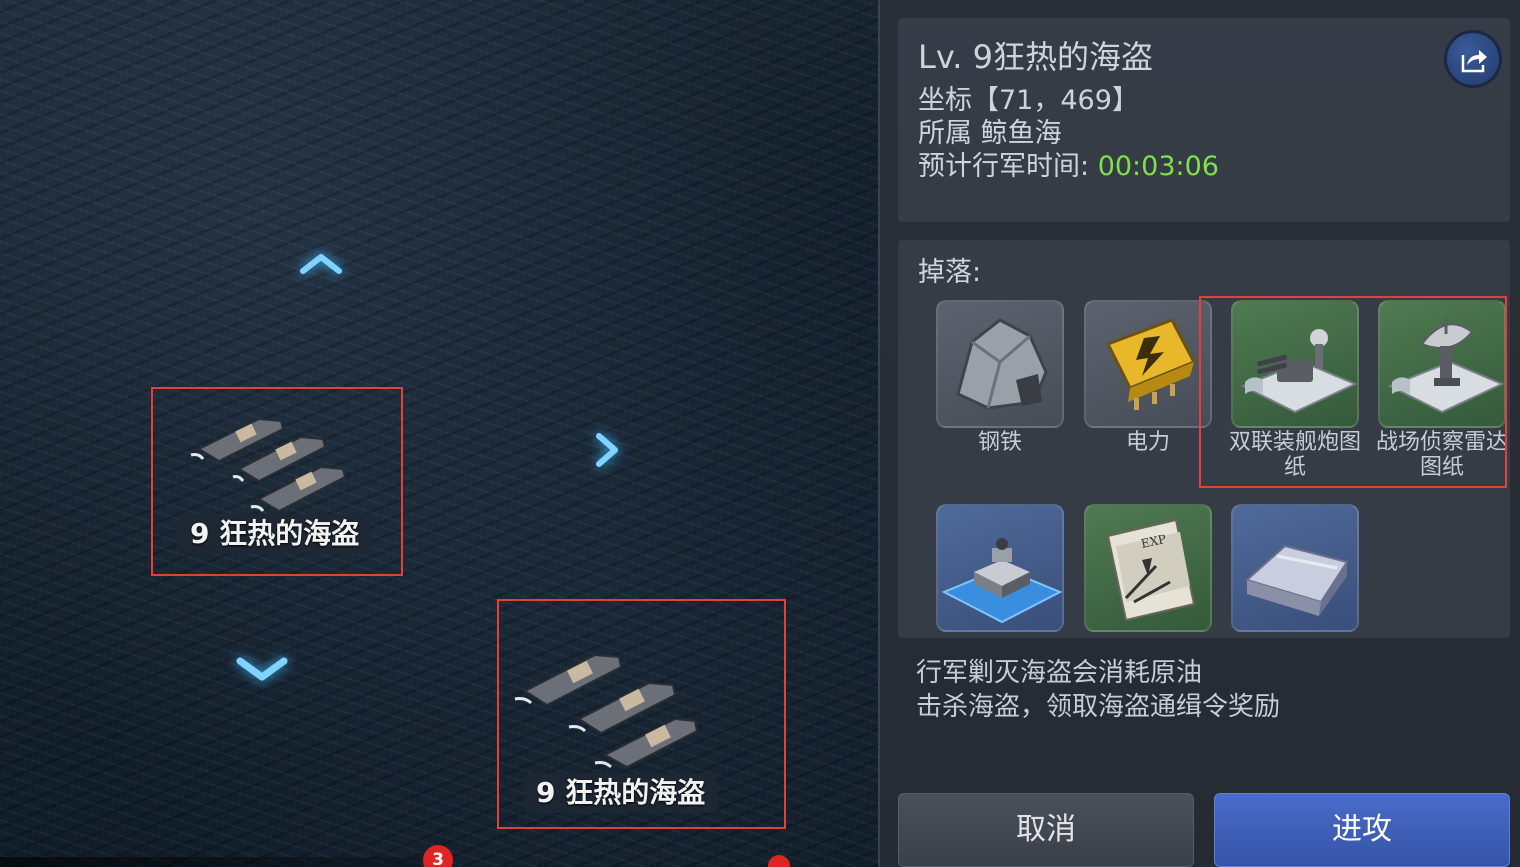 This screenshot has height=867, width=1520. Describe the element at coordinates (438, 856) in the screenshot. I see `notification-badge: 3` at that location.